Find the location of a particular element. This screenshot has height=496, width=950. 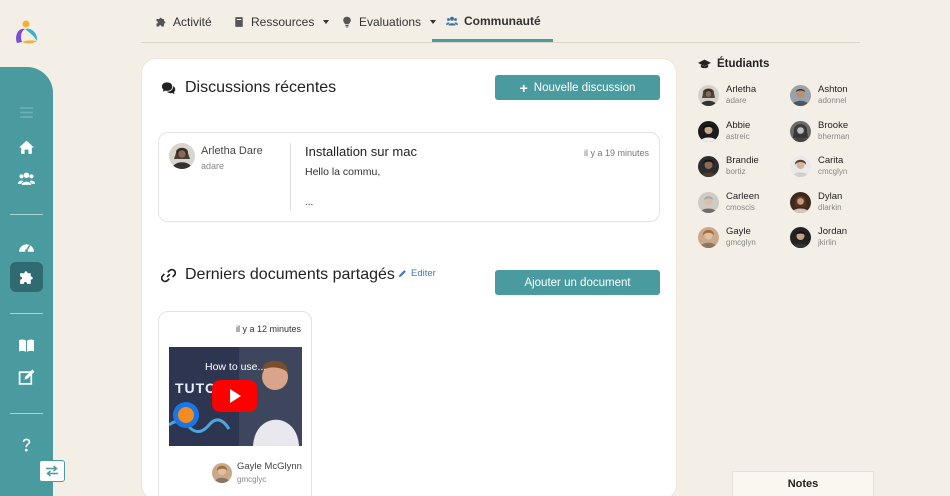

student-username: adare is located at coordinates (736, 100).